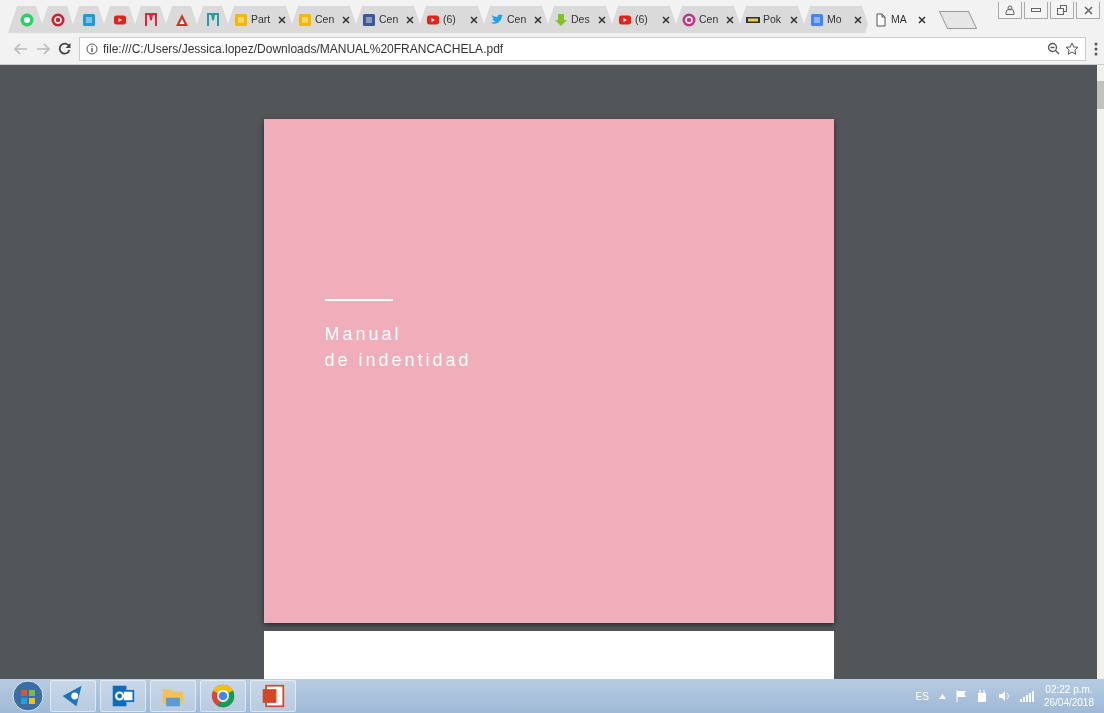 The height and width of the screenshot is (713, 1104). I want to click on mail-icon, so click(123, 696).